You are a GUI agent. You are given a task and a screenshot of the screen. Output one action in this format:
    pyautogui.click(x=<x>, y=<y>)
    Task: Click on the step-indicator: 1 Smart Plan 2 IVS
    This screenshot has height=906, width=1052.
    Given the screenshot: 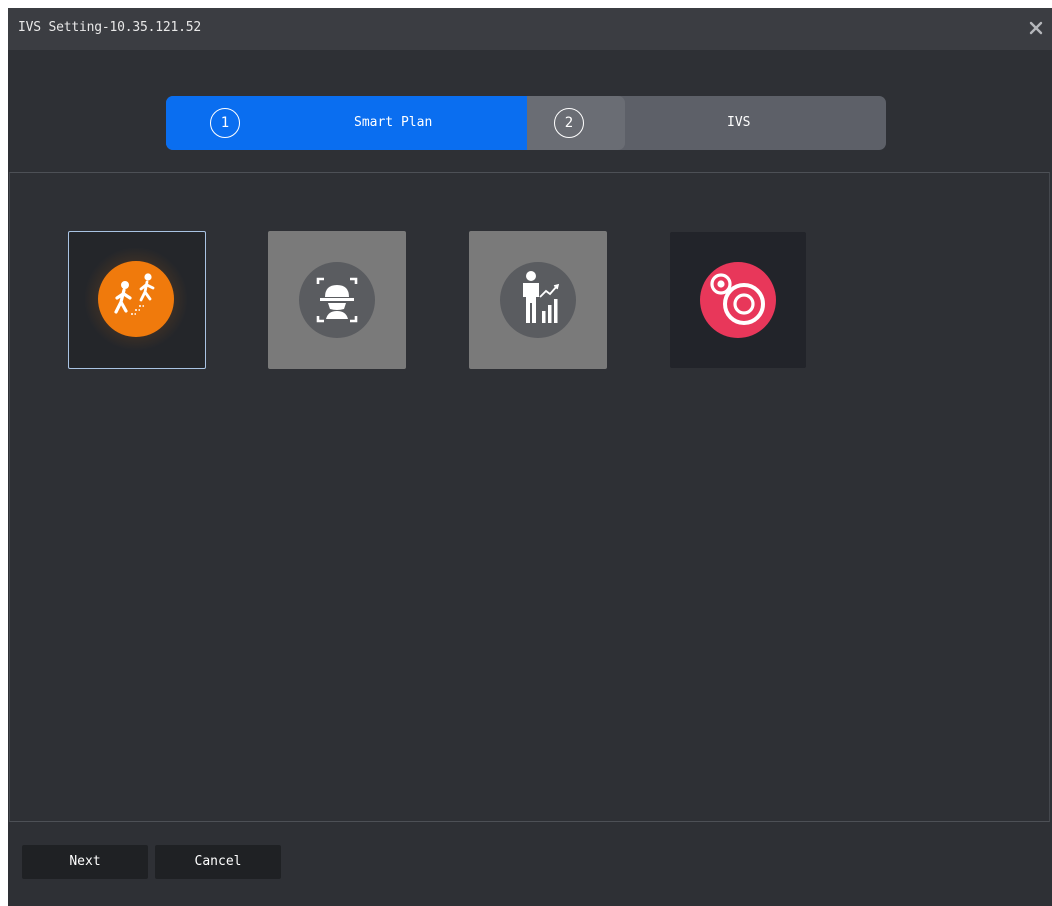 What is the action you would take?
    pyautogui.click(x=526, y=123)
    